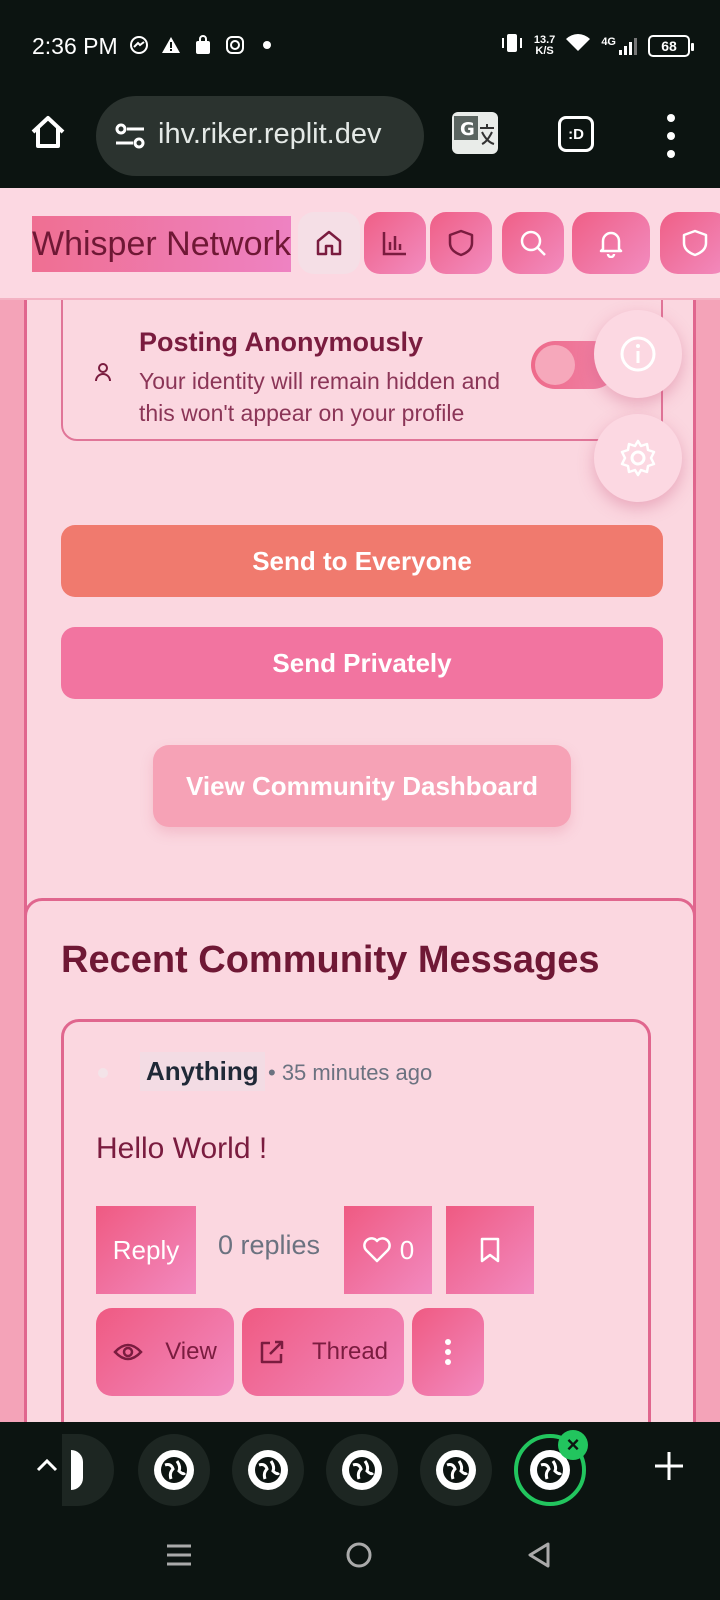 This screenshot has height=1600, width=720. I want to click on back-nav-button, so click(539, 1557).